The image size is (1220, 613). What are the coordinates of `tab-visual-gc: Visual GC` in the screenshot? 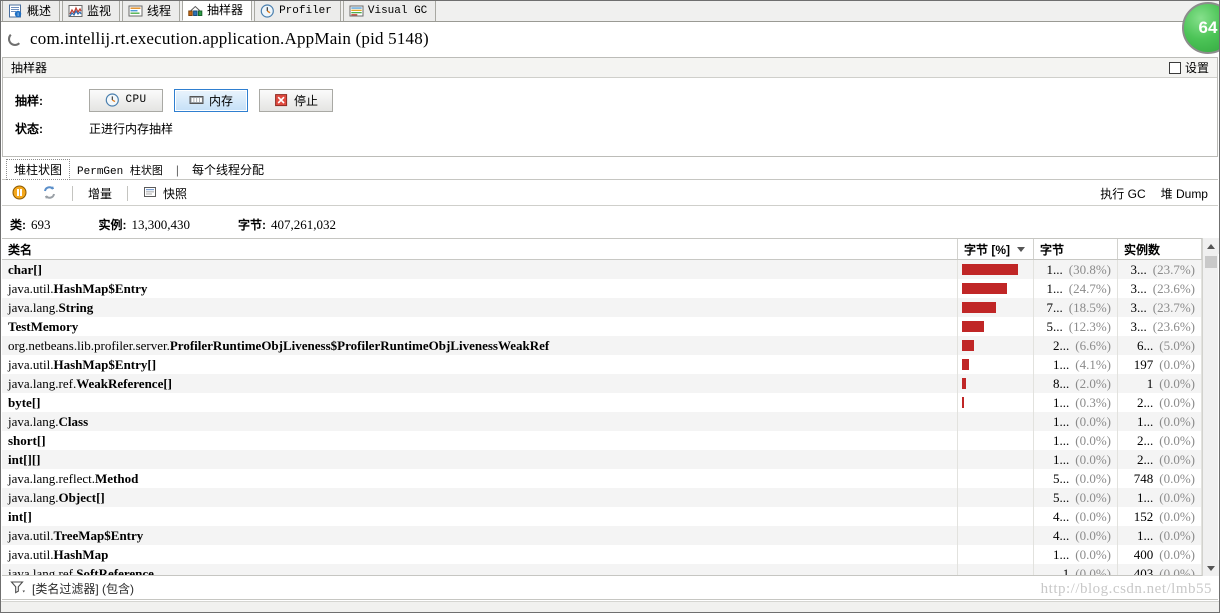 It's located at (389, 10).